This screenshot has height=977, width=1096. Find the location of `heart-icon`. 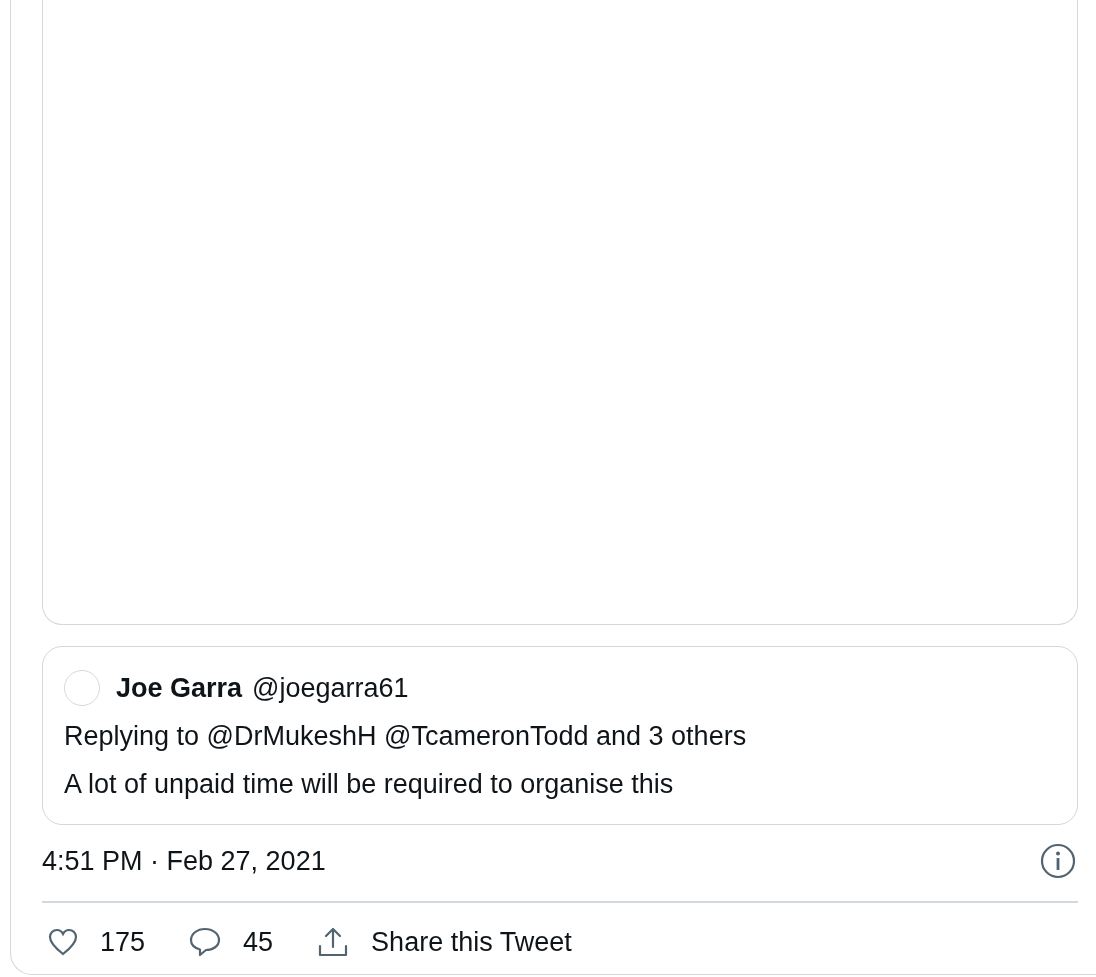

heart-icon is located at coordinates (63, 942).